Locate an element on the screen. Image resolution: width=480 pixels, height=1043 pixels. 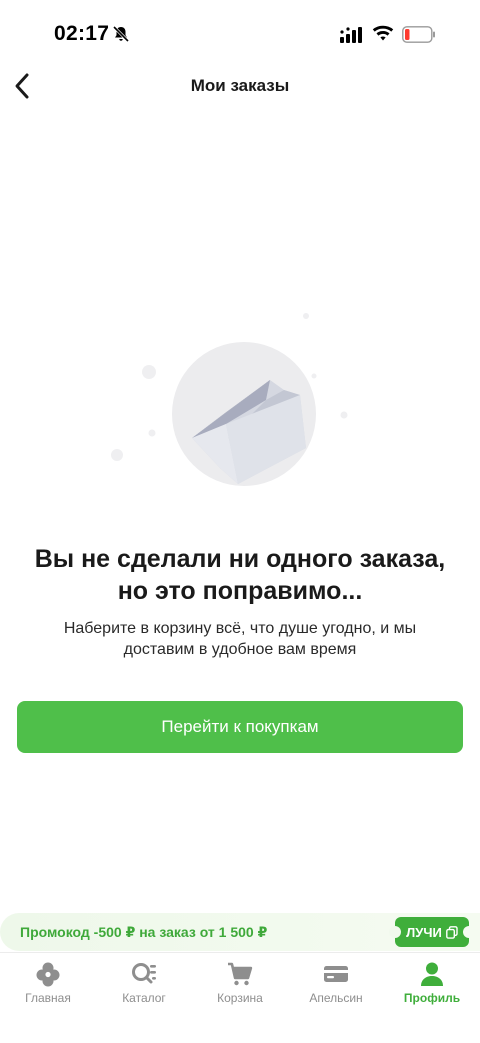
tab-profile: Профиль is located at coordinates (432, 998).